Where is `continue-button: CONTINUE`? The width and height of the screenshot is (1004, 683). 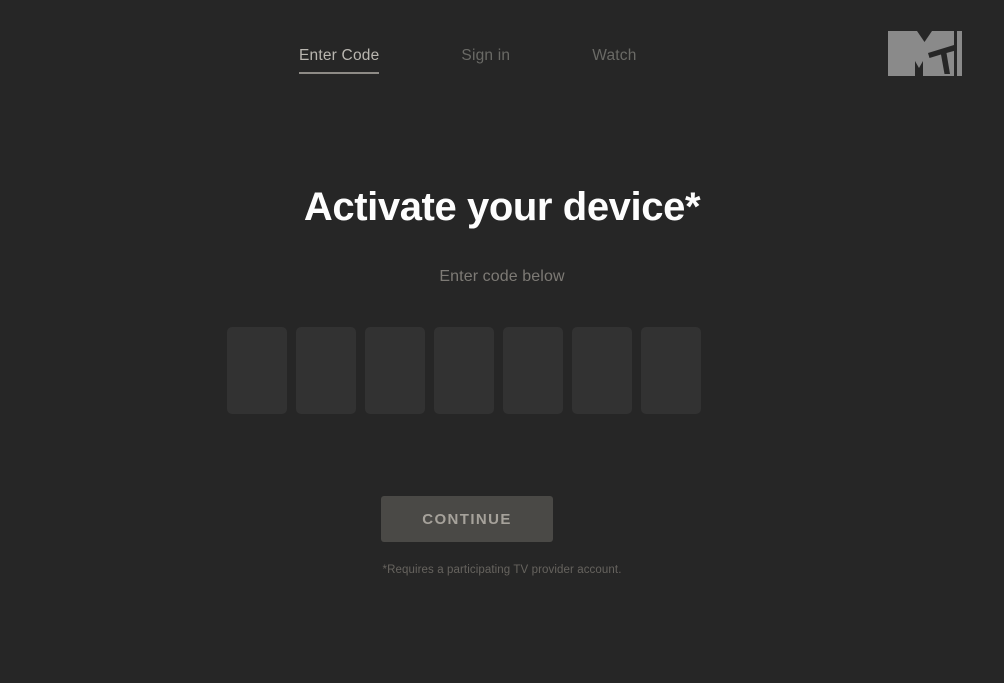
continue-button: CONTINUE is located at coordinates (467, 519).